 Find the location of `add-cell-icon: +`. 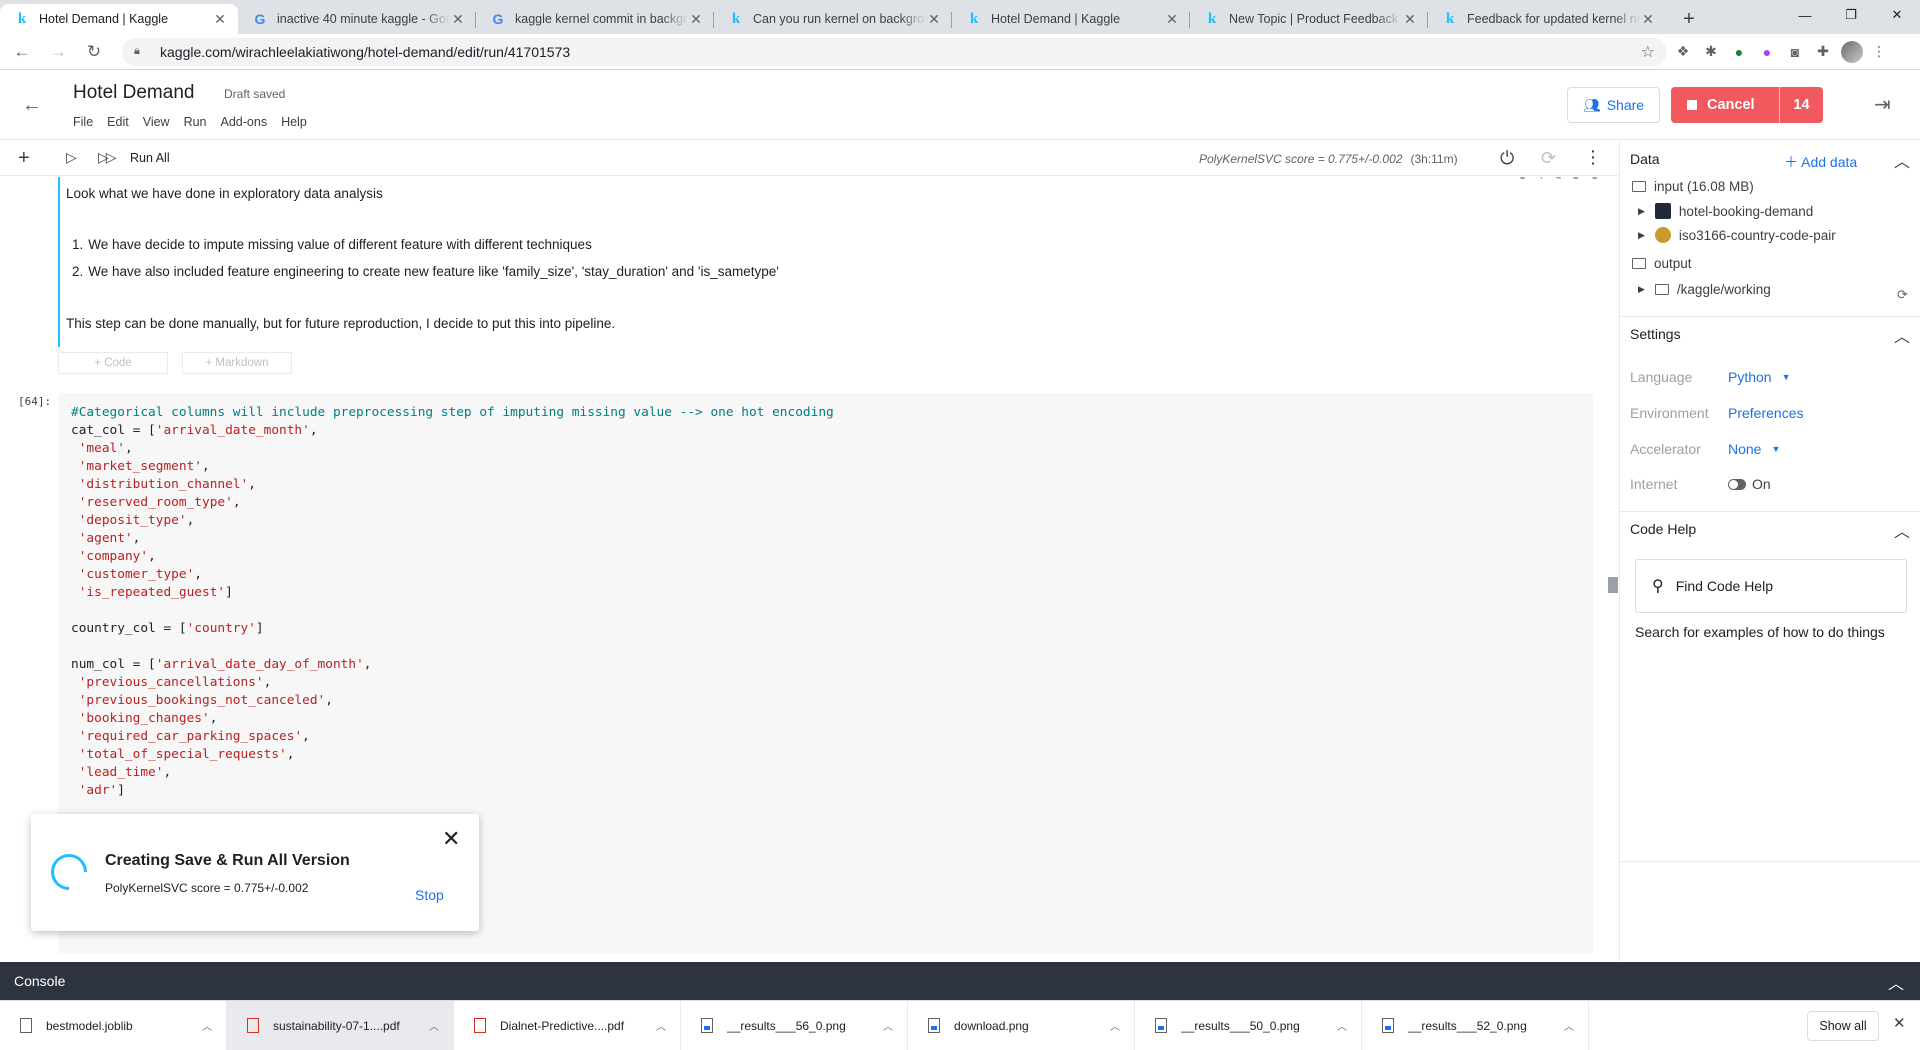

add-cell-icon: + is located at coordinates (24, 158).